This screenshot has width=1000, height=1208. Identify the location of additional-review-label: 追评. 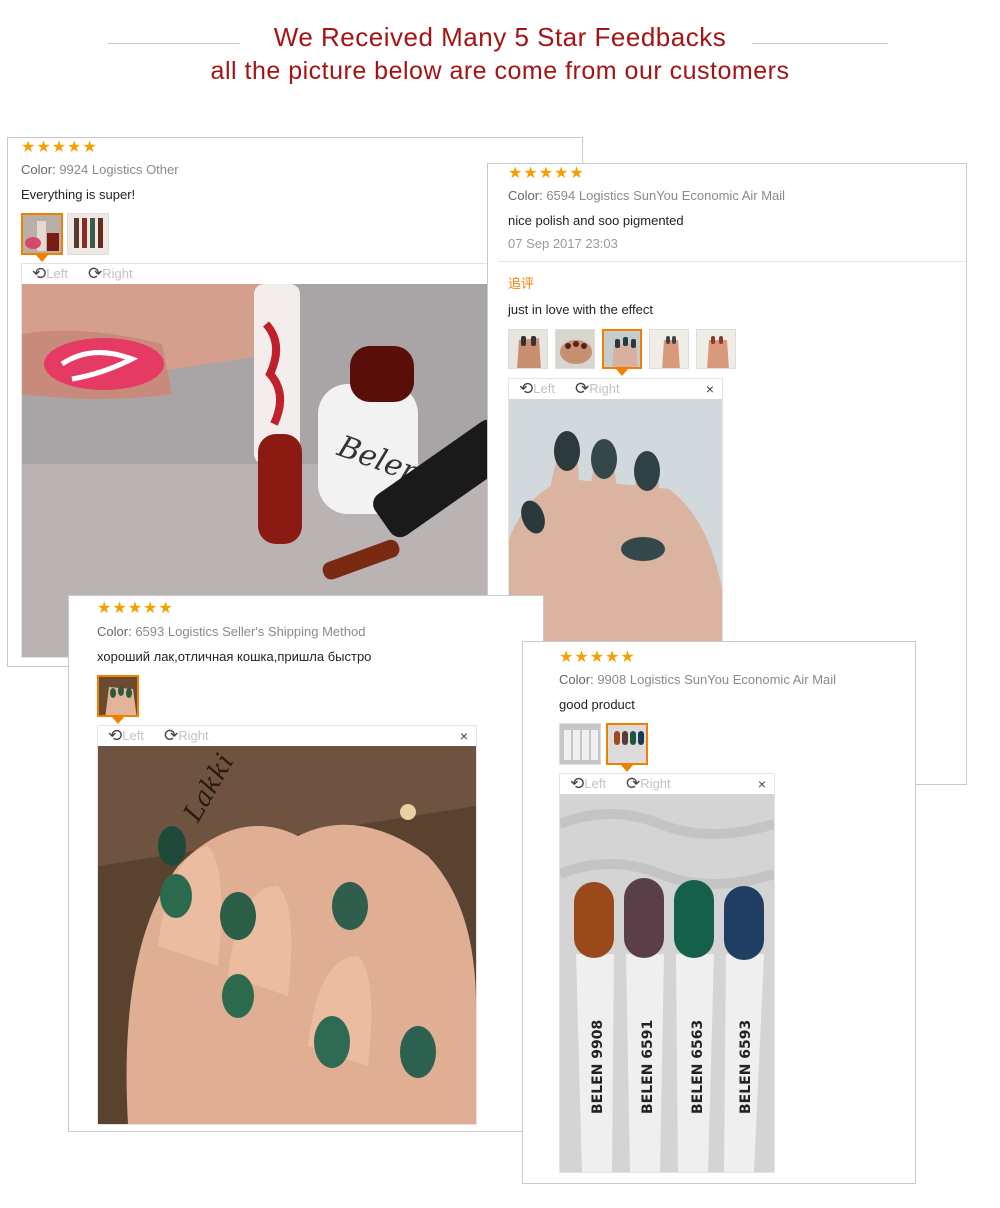
(521, 283).